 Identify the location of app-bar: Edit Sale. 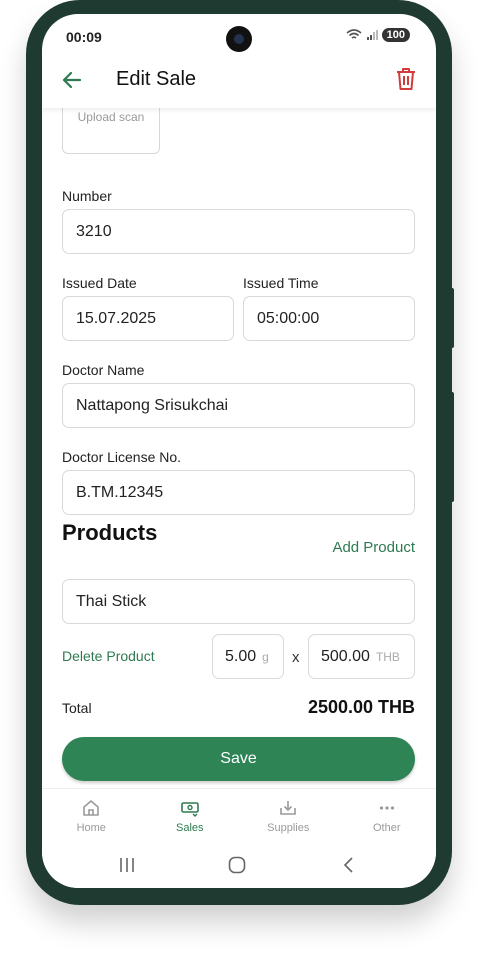
(239, 84).